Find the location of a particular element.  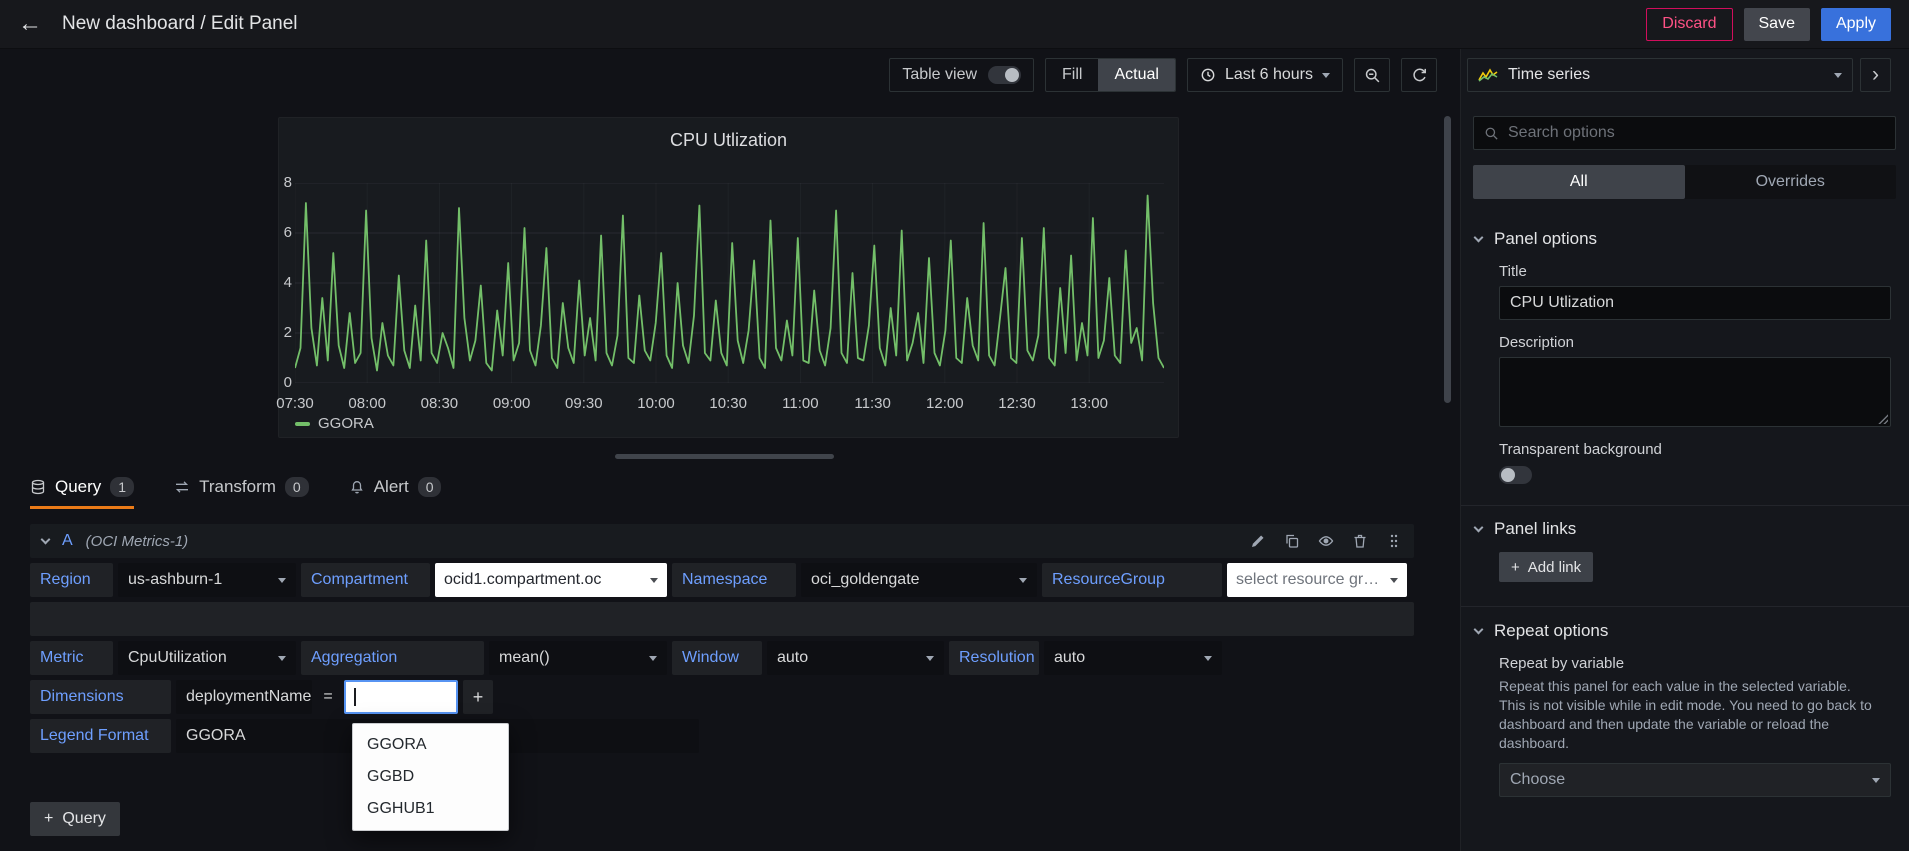

section-divider is located at coordinates (1685, 505).